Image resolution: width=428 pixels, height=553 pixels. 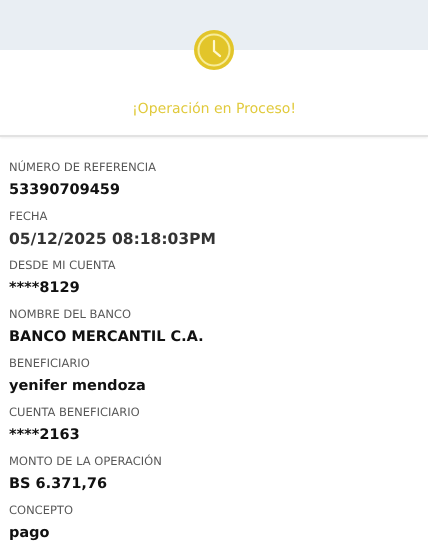 I want to click on field-label: CONCEPTO, so click(x=41, y=510).